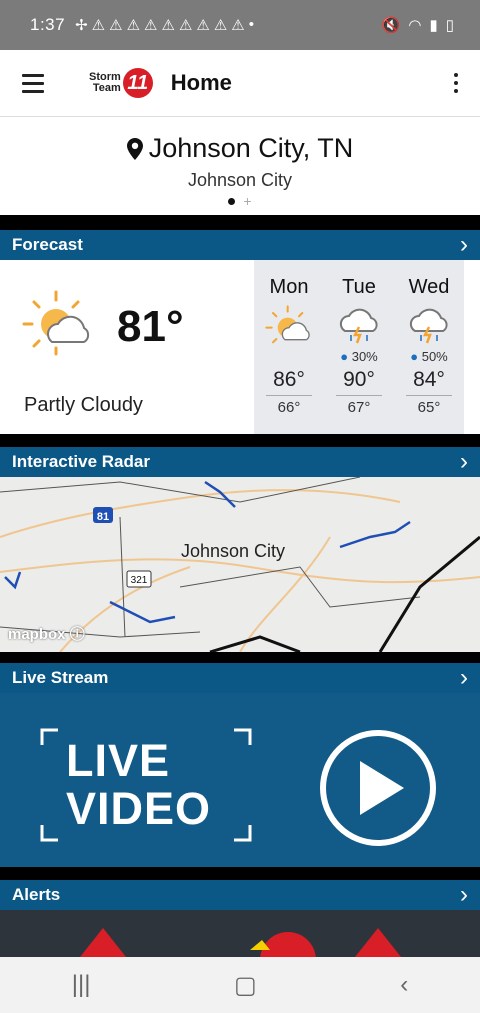 The image size is (480, 1013). Describe the element at coordinates (81, 461) in the screenshot. I see `radar-header-label: Interactive Radar` at that location.